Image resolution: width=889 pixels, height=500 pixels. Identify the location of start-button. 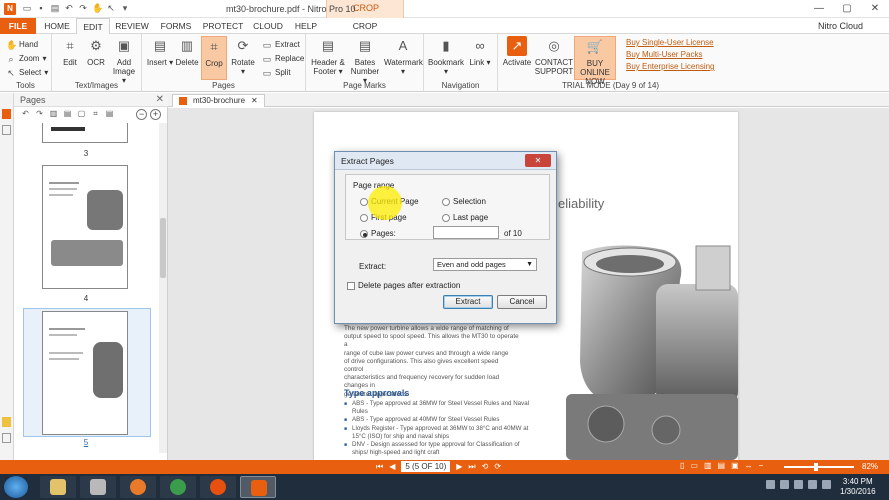
(16, 487).